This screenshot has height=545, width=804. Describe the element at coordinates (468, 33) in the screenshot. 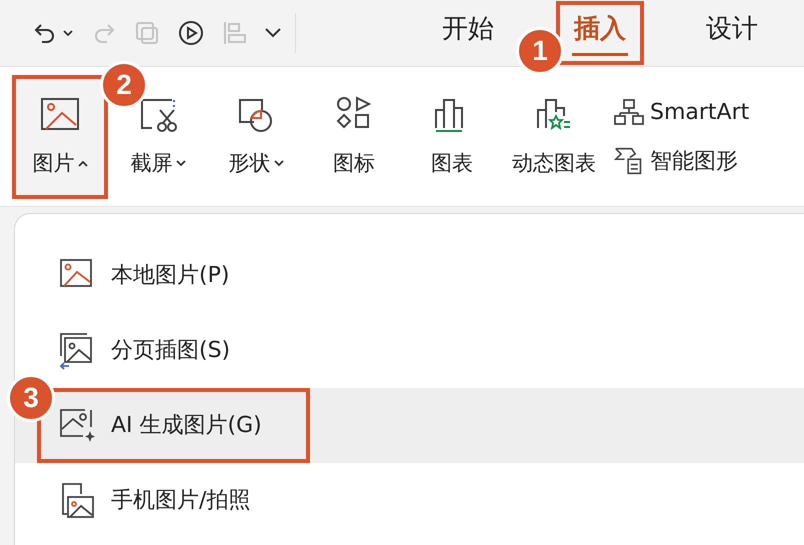

I see `ribbon-tab: 开始` at that location.